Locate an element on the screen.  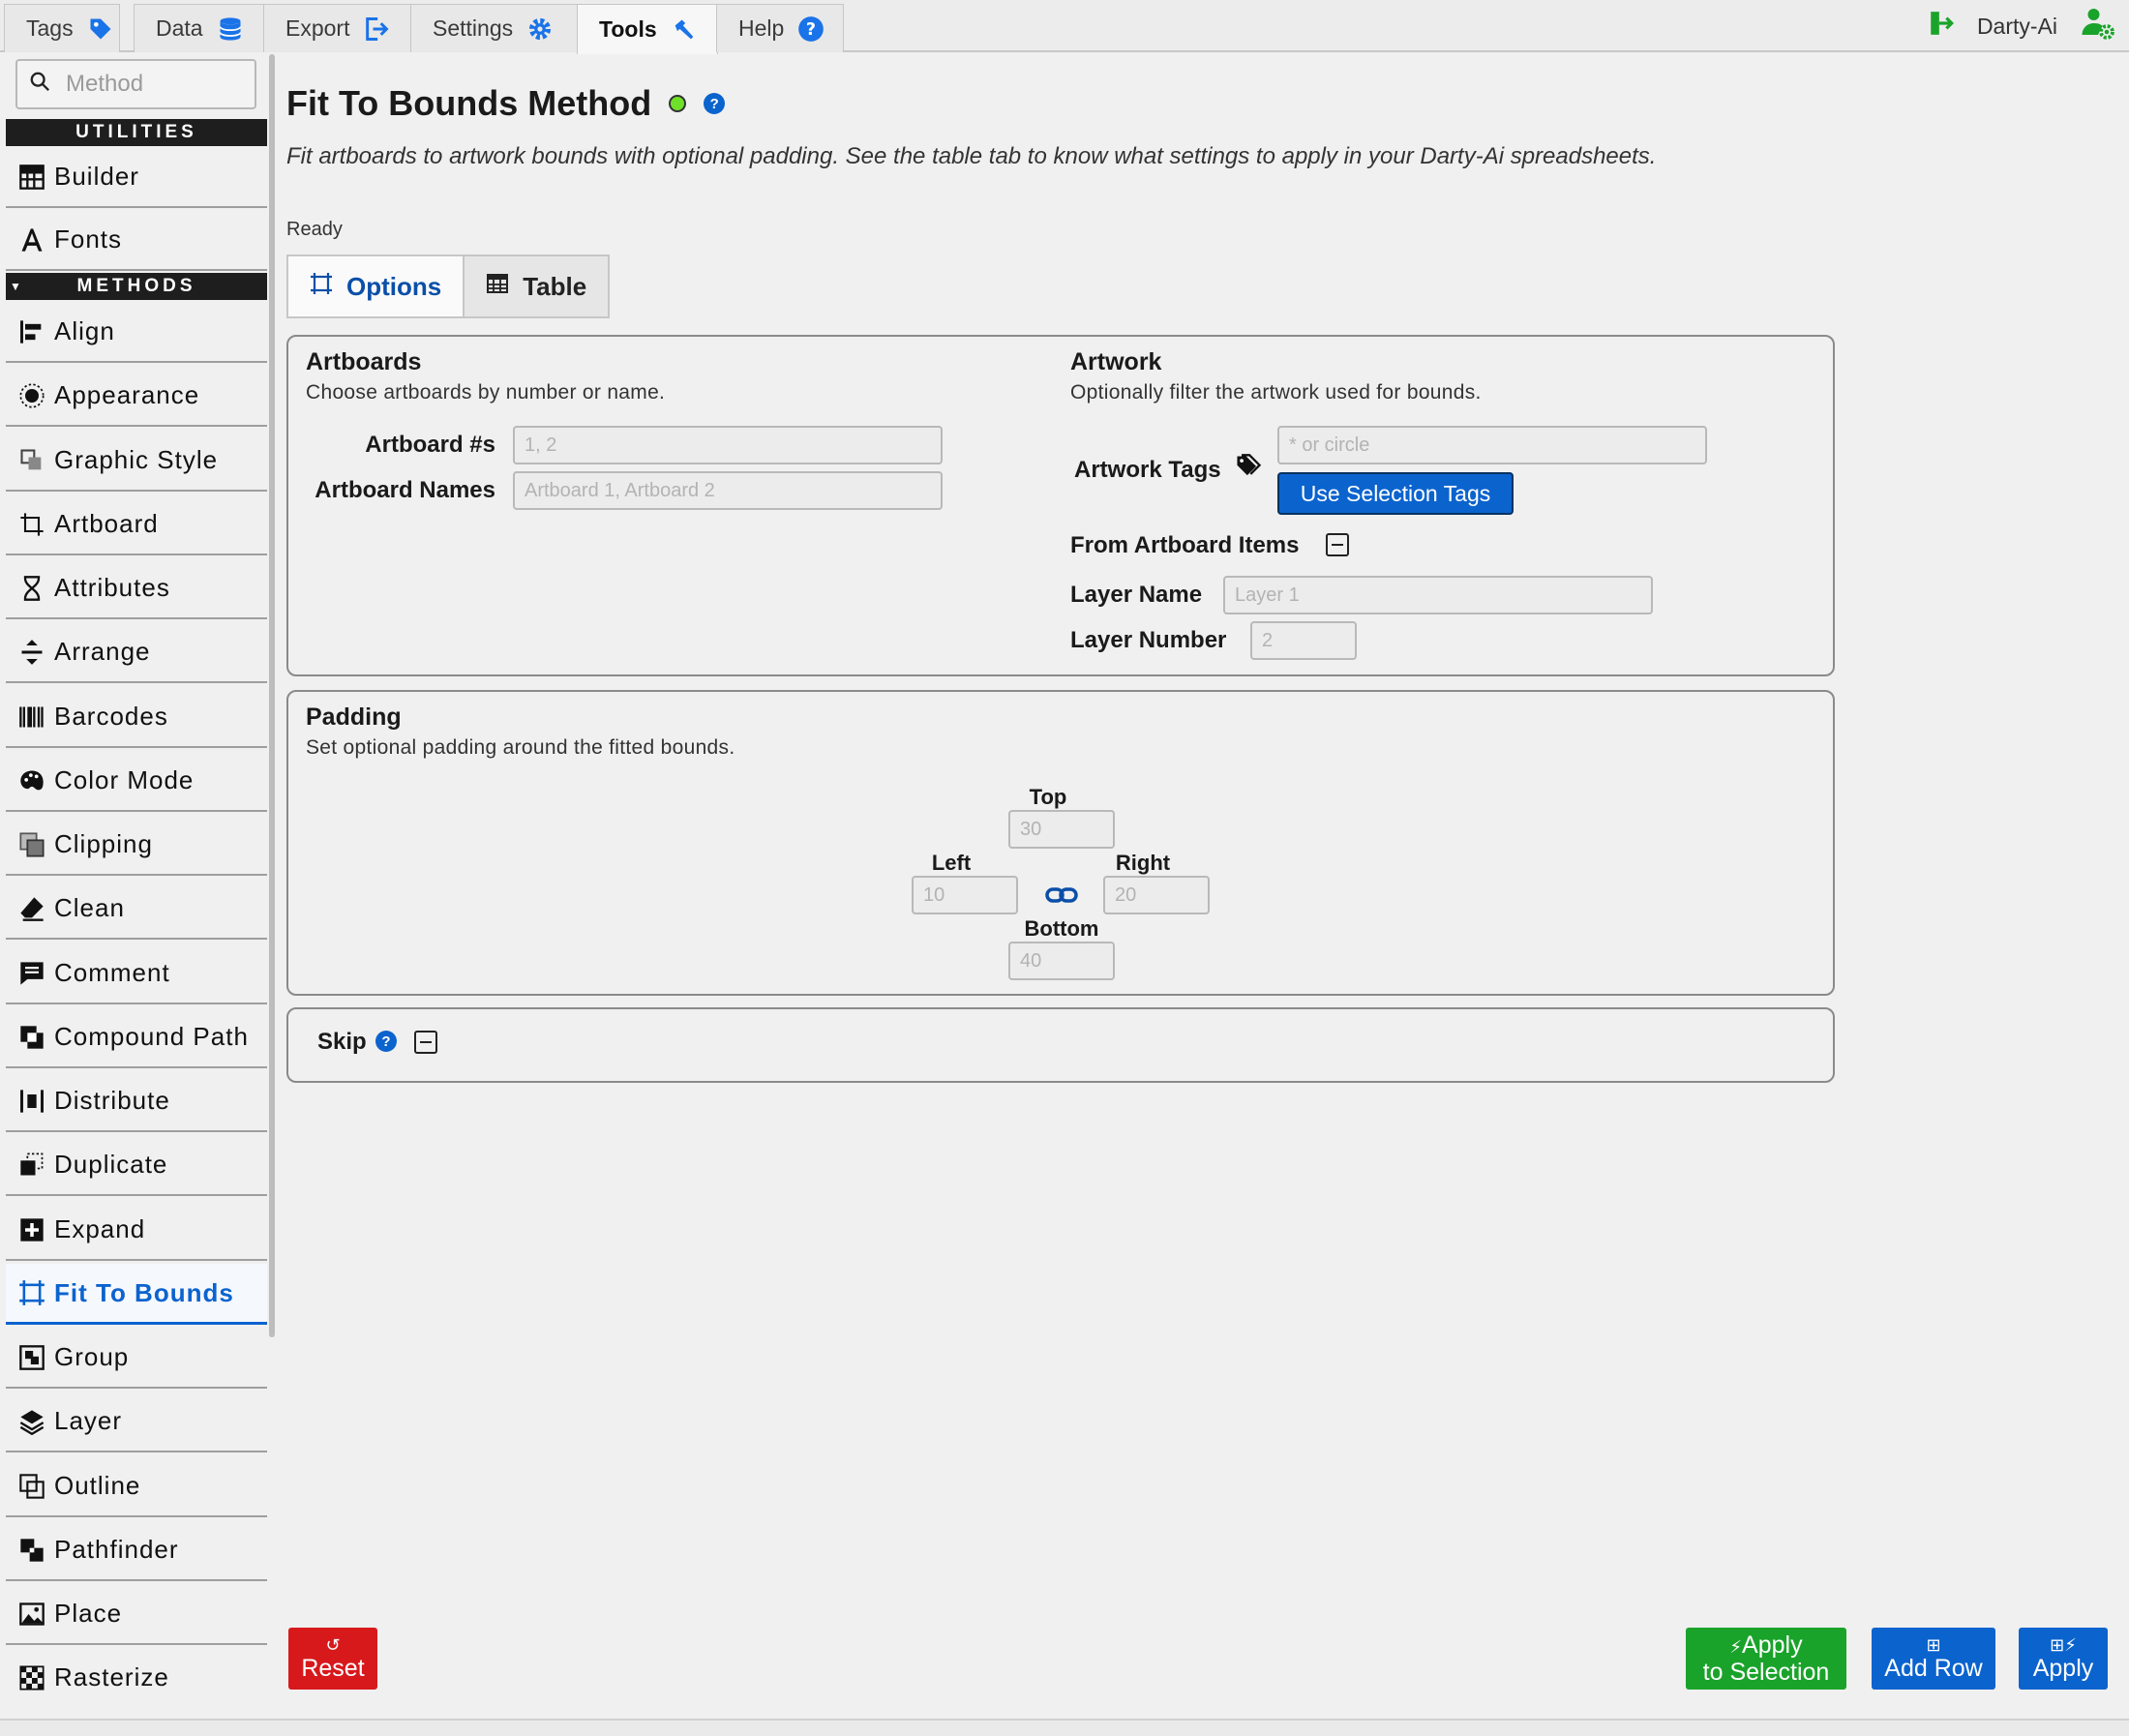
use-selection-tags-button: Use Selection Tags is located at coordinates (1396, 493).